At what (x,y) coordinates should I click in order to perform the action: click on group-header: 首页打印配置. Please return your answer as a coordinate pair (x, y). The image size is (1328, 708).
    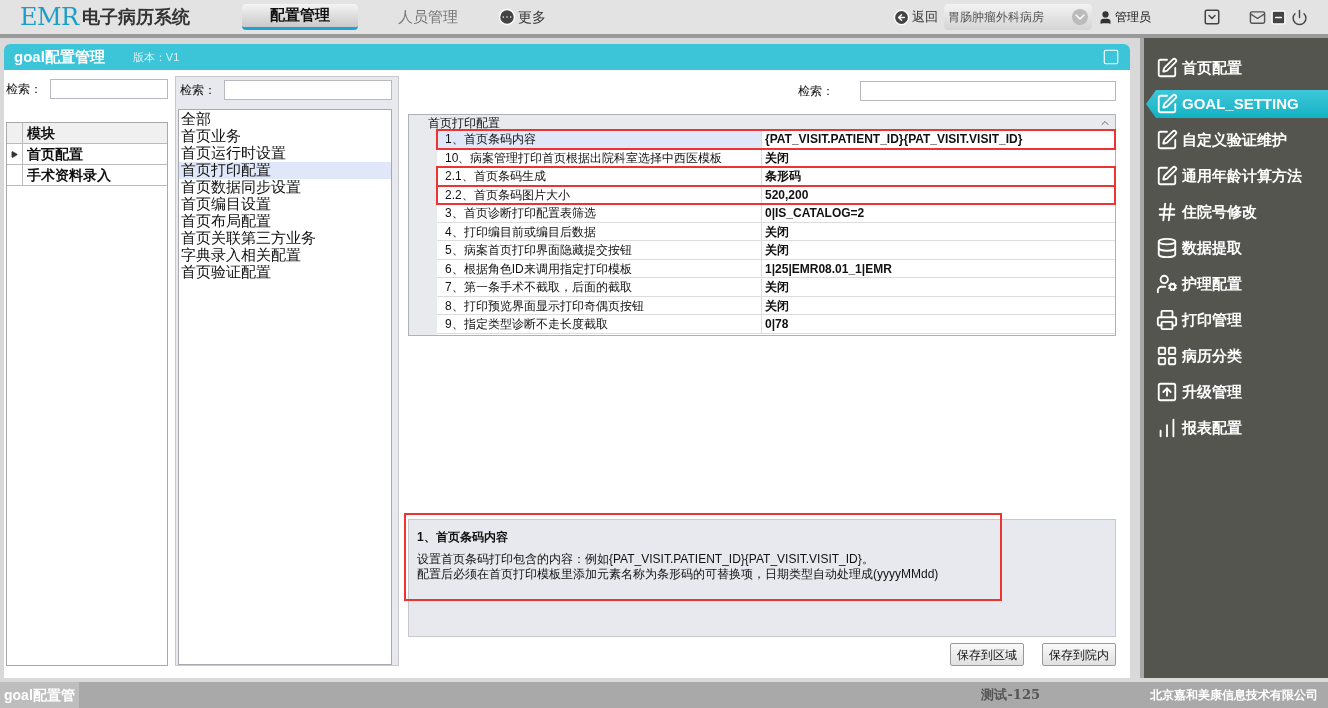
    Looking at the image, I should click on (464, 122).